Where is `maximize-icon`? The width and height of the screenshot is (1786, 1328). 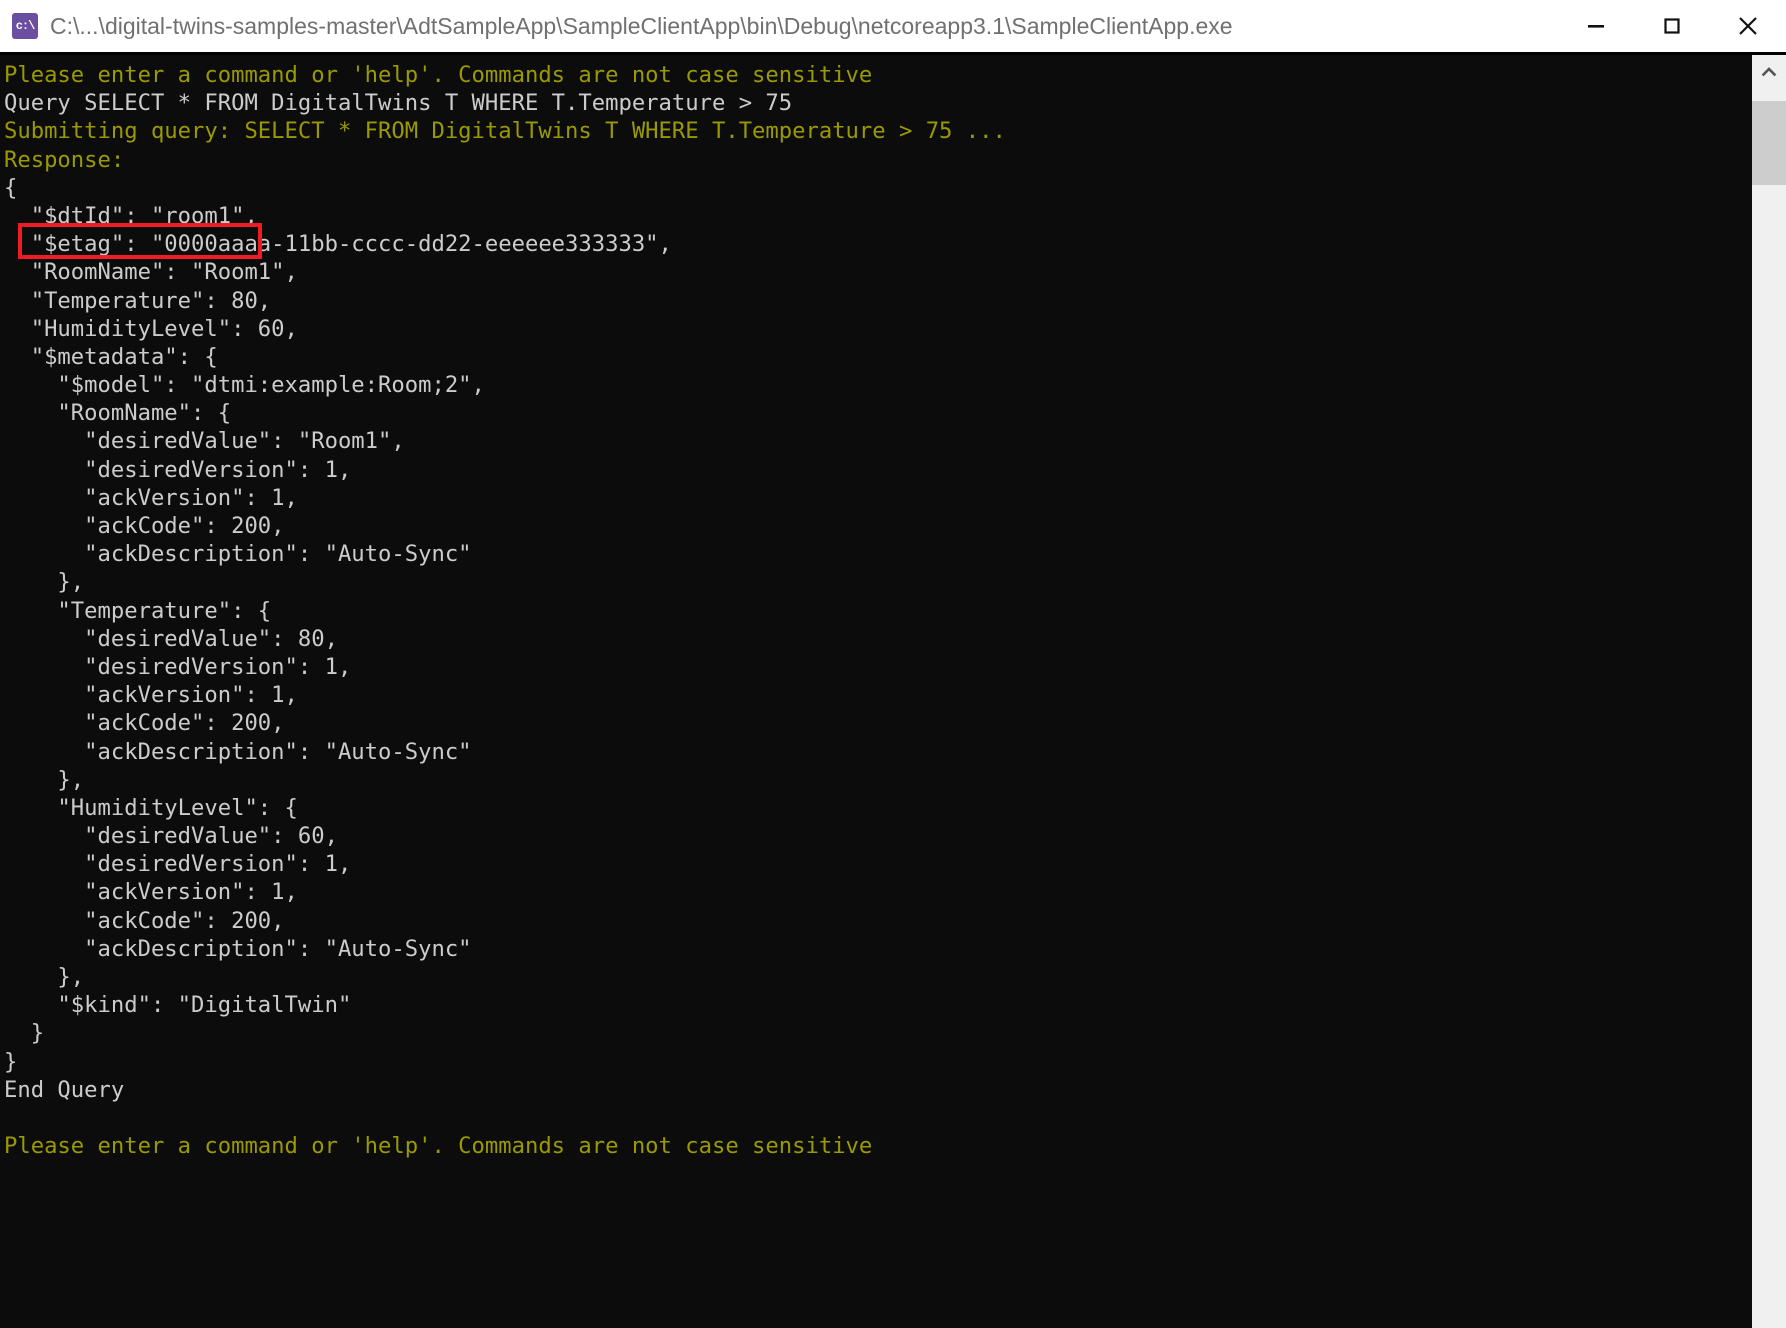
maximize-icon is located at coordinates (1672, 26).